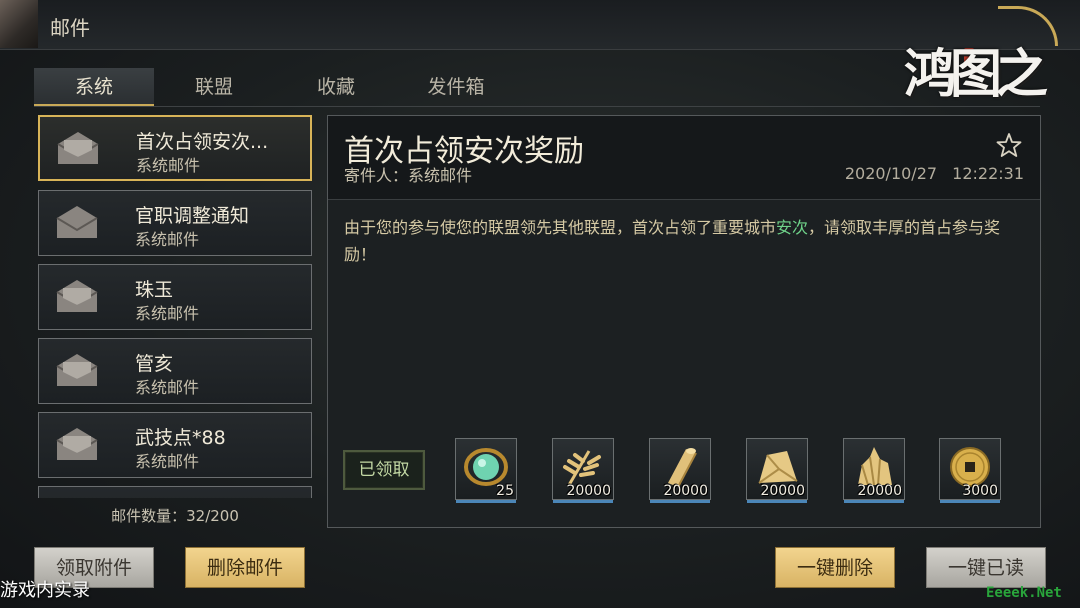 The height and width of the screenshot is (608, 1080). Describe the element at coordinates (408, 175) in the screenshot. I see `mail-detail-sender: 寄件人：系统邮件` at that location.